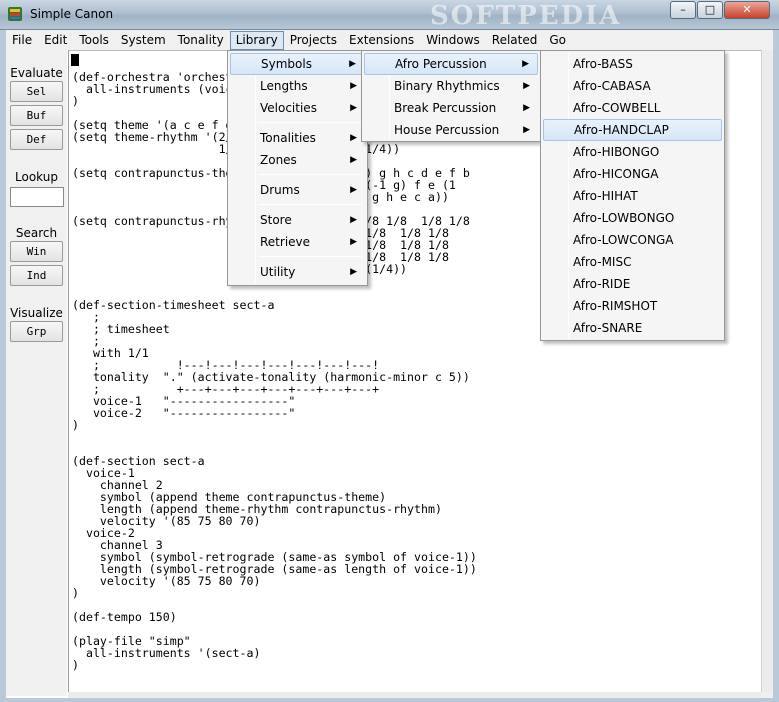 This screenshot has width=779, height=702. I want to click on menu-edit: Edit, so click(55, 40).